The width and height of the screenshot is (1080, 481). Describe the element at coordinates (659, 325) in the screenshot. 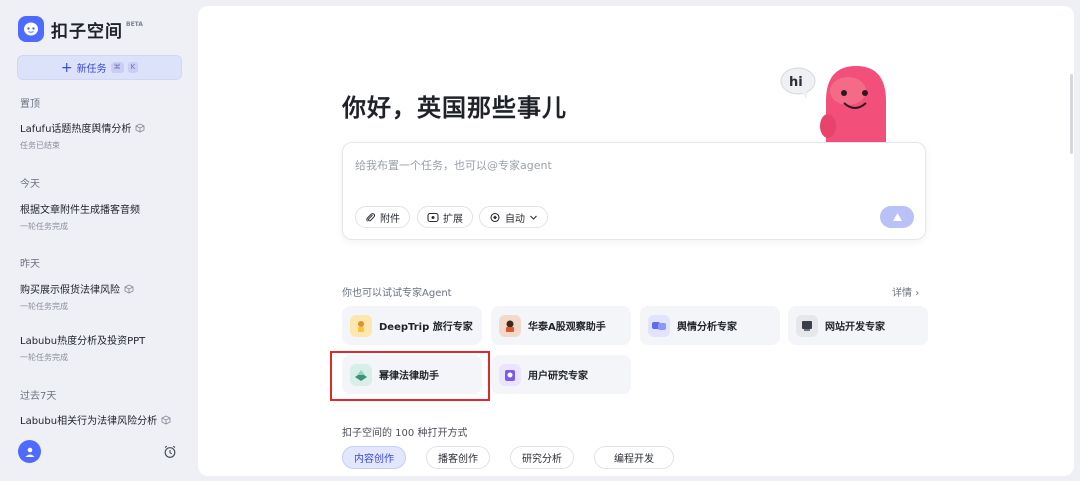

I see `sentiment-agent-icon` at that location.